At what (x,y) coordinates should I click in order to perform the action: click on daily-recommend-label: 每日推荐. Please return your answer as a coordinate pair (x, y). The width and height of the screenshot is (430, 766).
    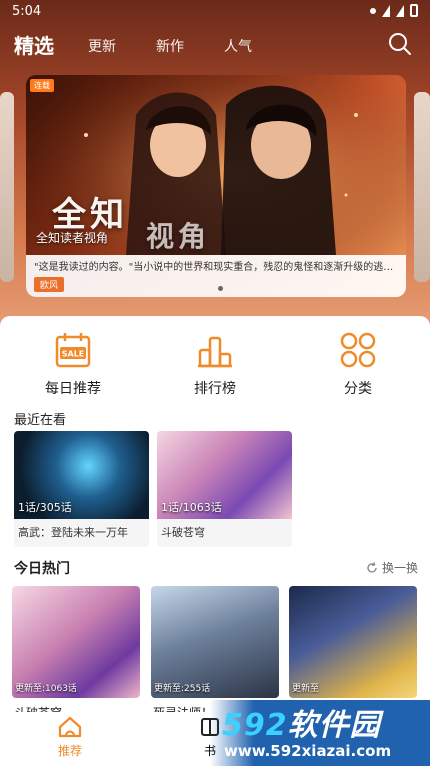
    Looking at the image, I should click on (73, 389).